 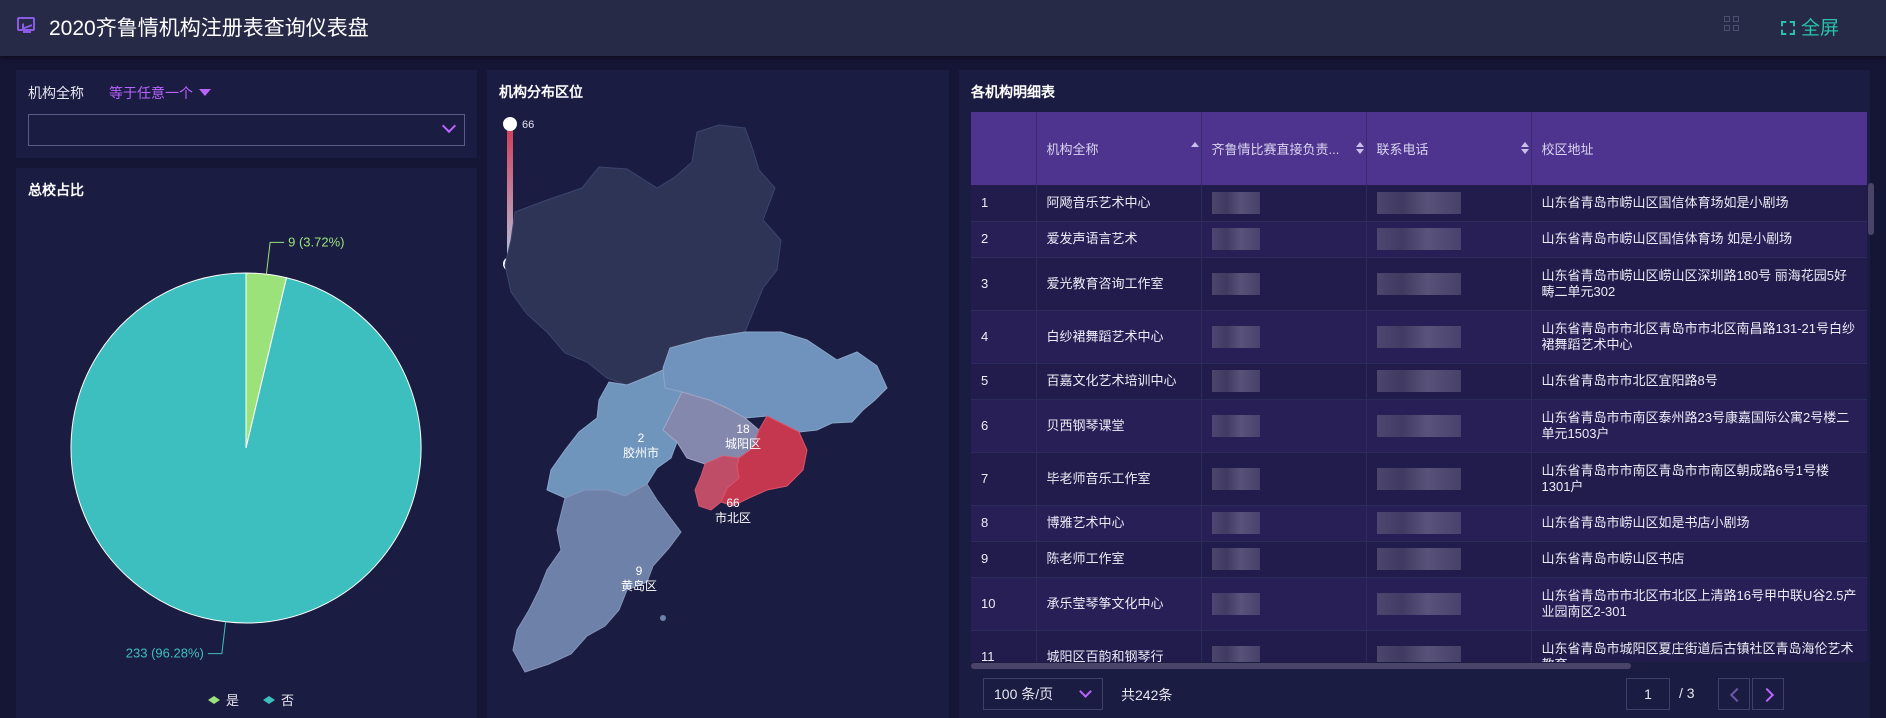 What do you see at coordinates (1699, 604) in the screenshot?
I see `cell-address: 山东省青岛市市北区市北区上清路16号甲中联U谷2.5产业园南区2-301` at bounding box center [1699, 604].